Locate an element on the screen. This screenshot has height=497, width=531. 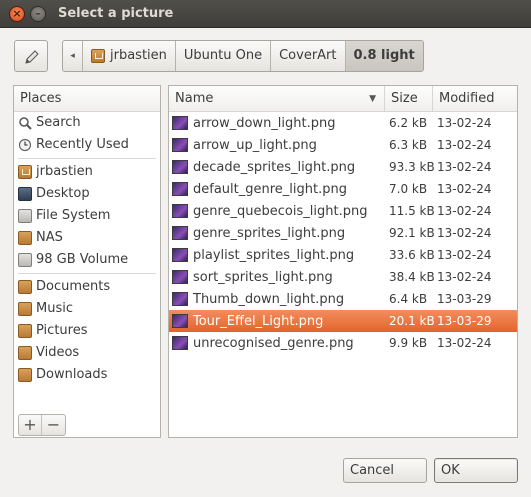
column-header-name: Name ▼ is located at coordinates (277, 98).